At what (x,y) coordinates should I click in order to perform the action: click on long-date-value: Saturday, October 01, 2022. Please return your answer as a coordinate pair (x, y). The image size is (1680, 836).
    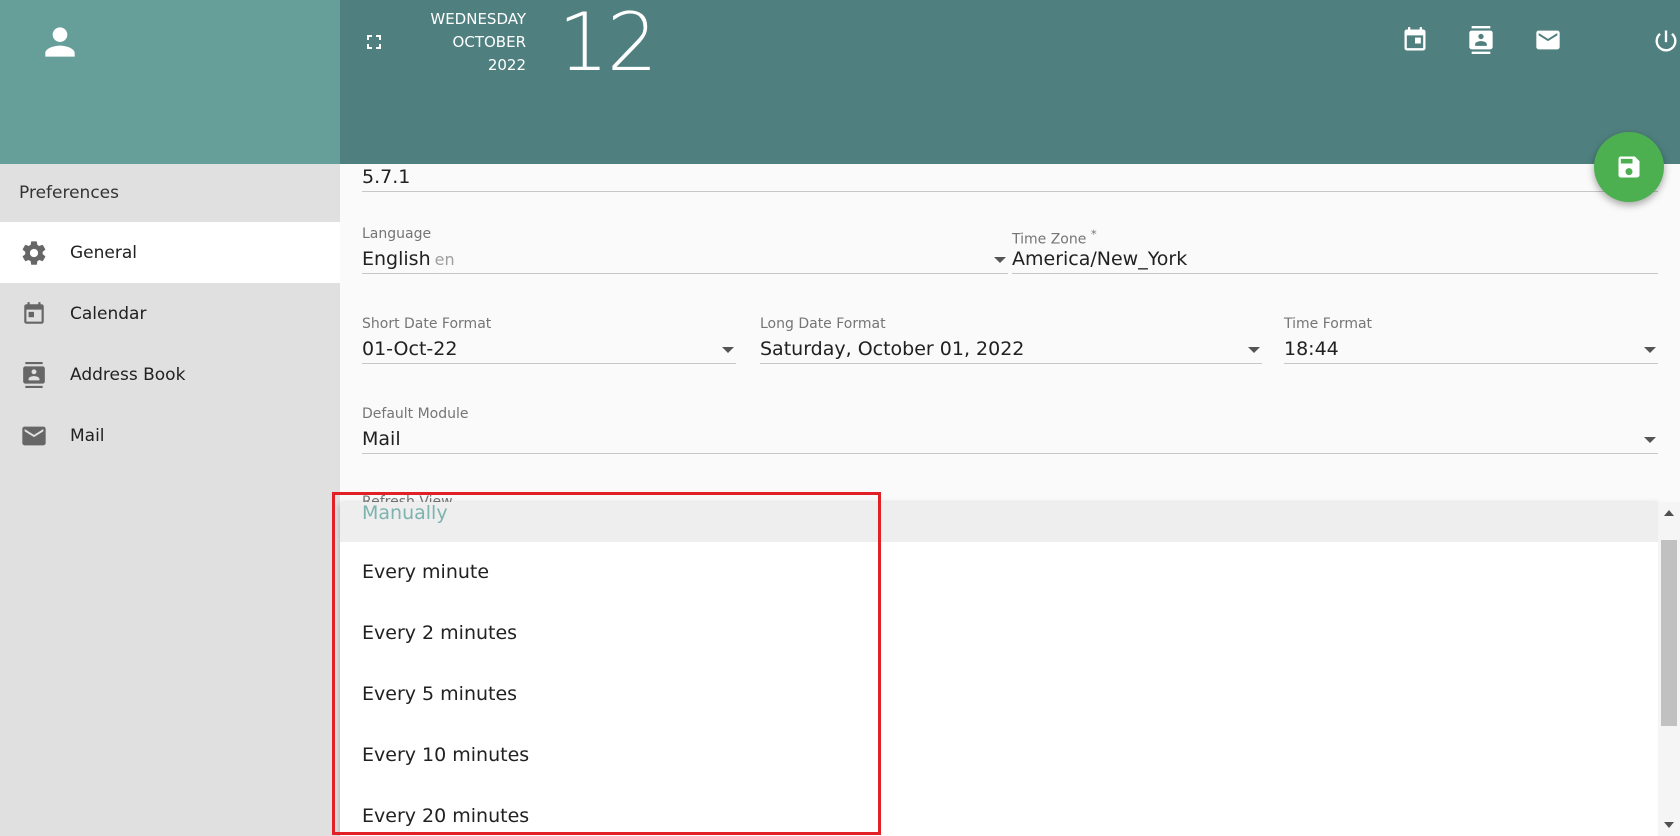
    Looking at the image, I should click on (892, 349).